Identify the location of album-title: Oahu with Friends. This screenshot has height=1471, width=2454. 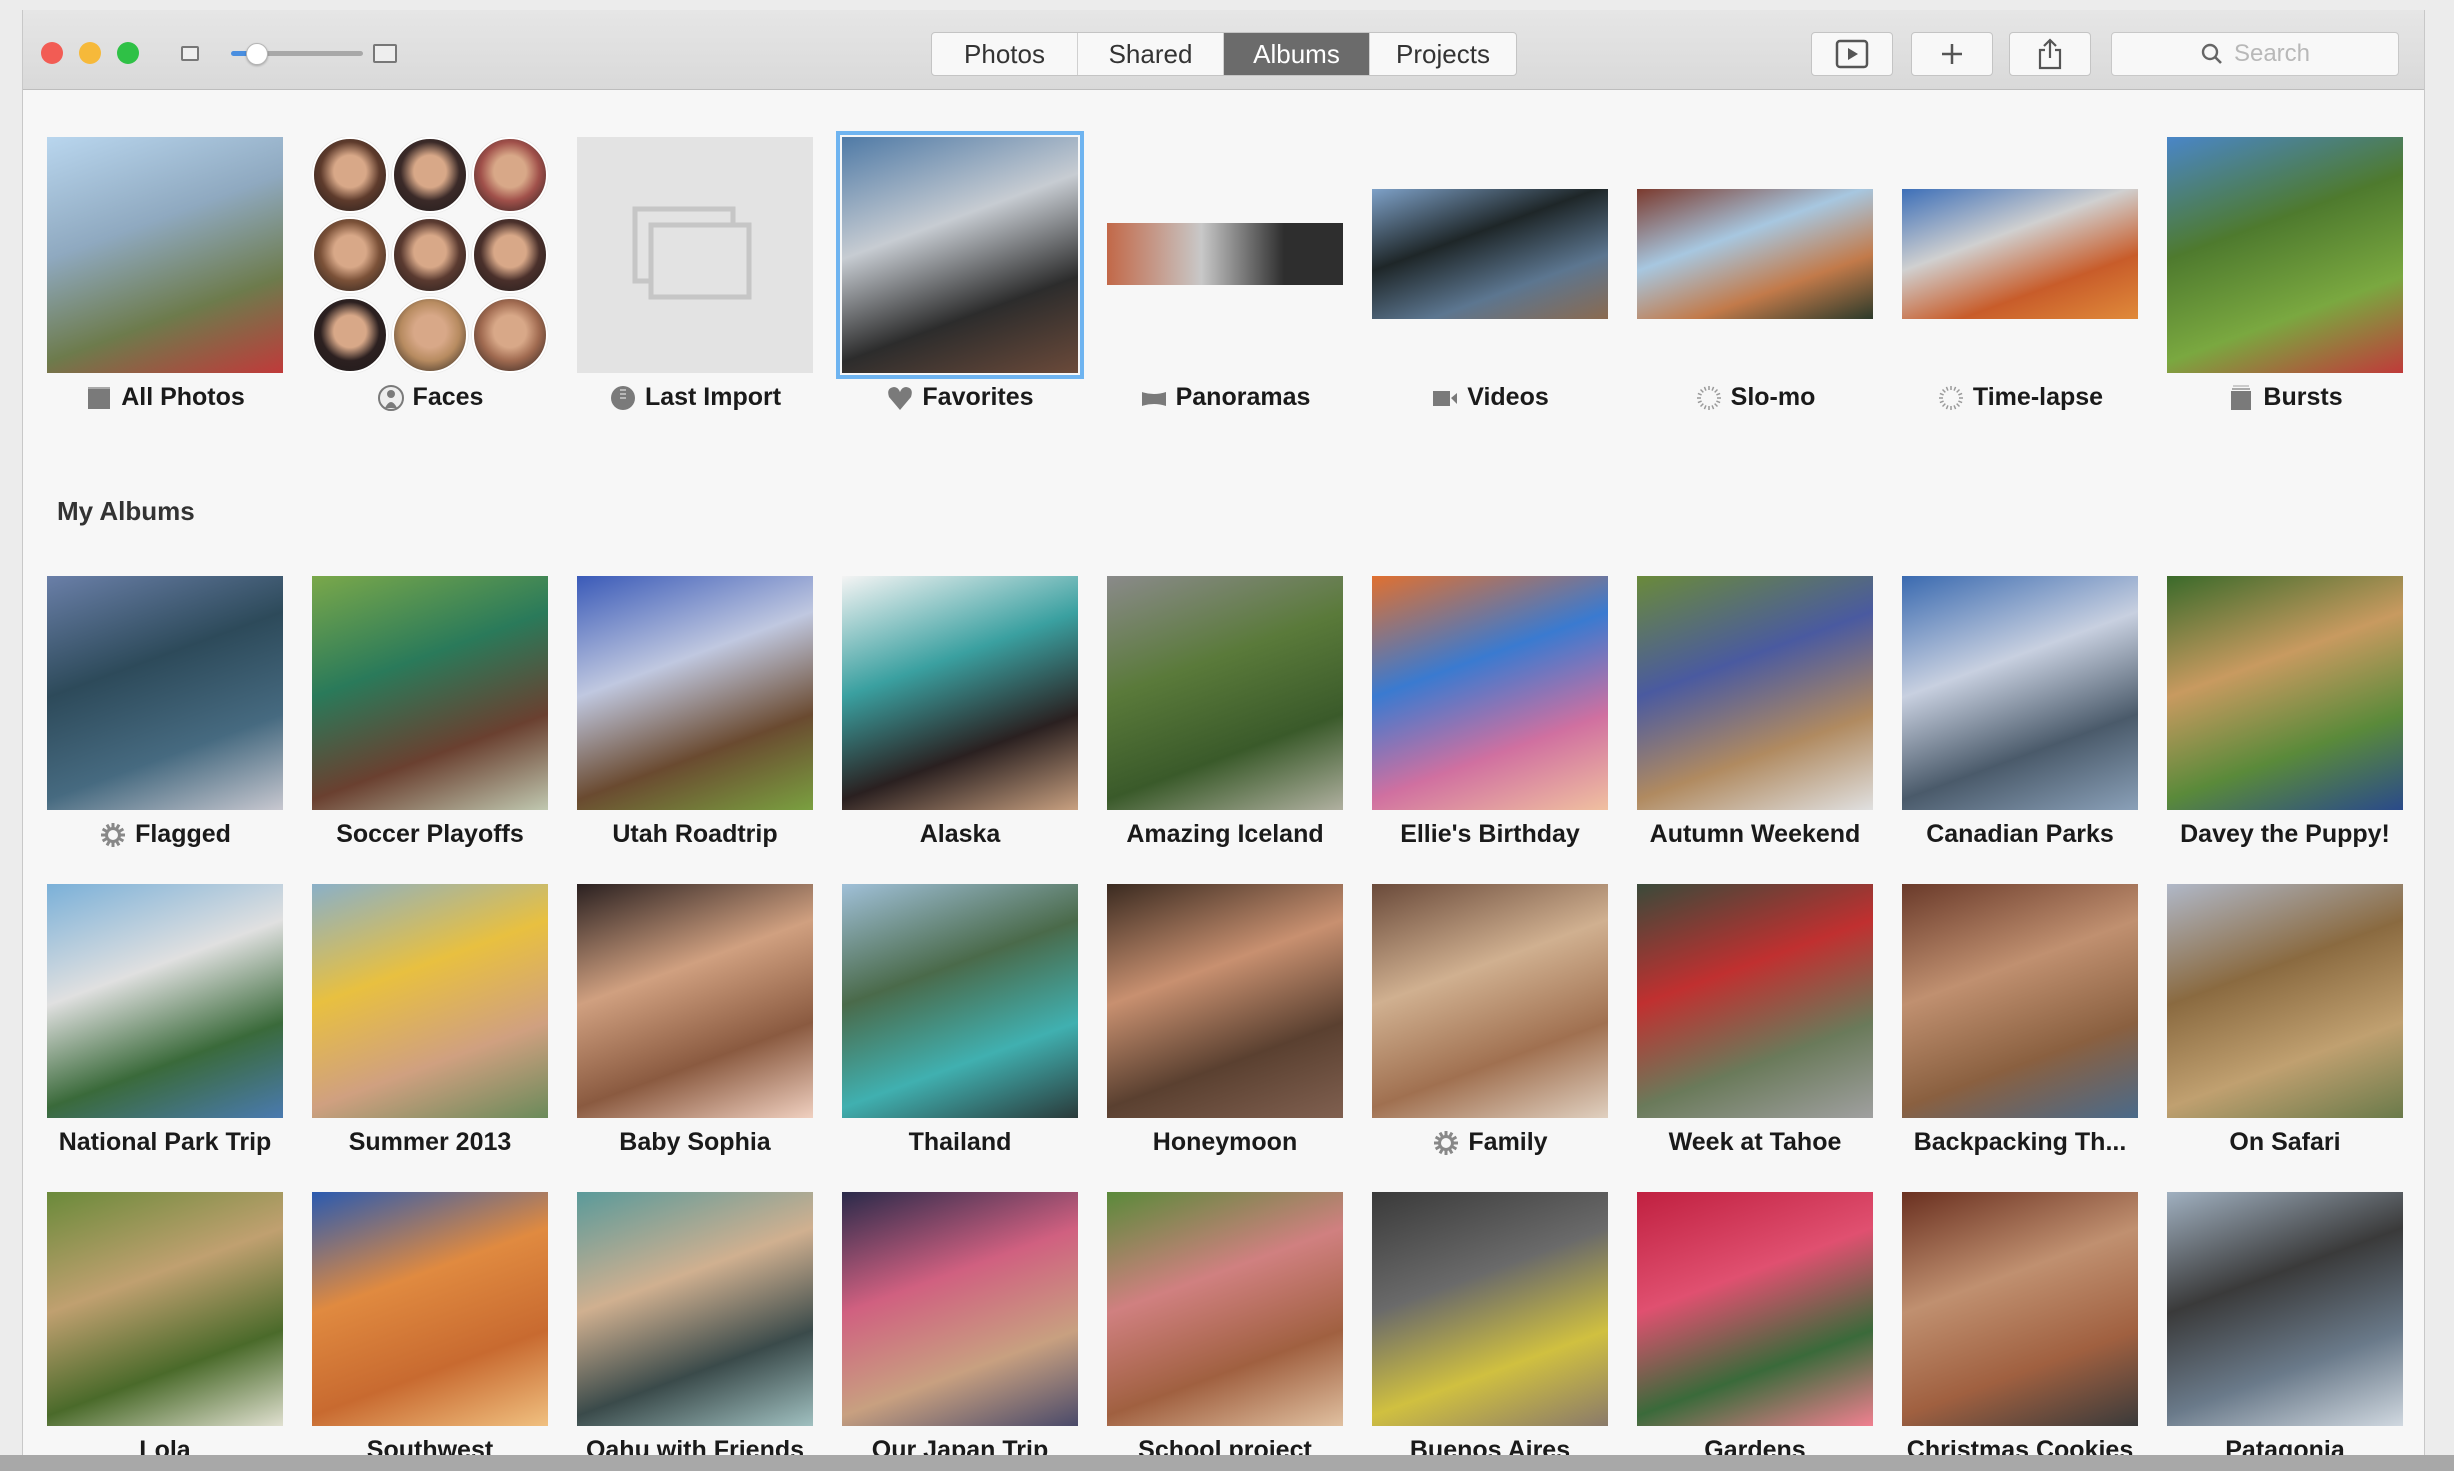
(695, 1445).